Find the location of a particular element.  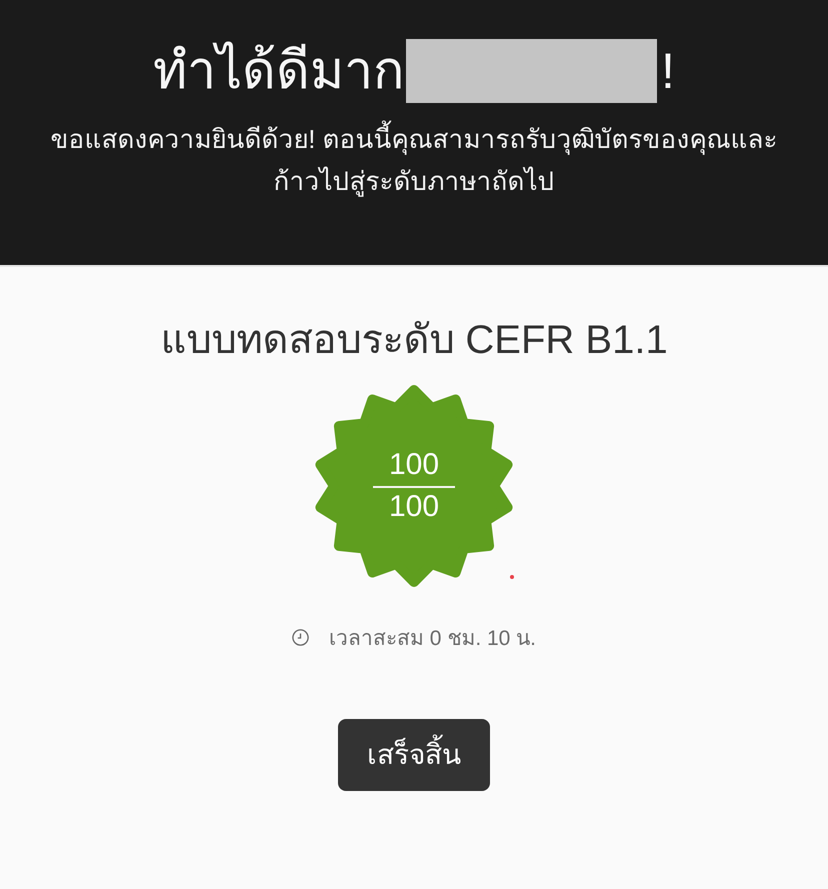

test-title: แบบทดสอบระดับ CEFR B1.1 is located at coordinates (414, 340).